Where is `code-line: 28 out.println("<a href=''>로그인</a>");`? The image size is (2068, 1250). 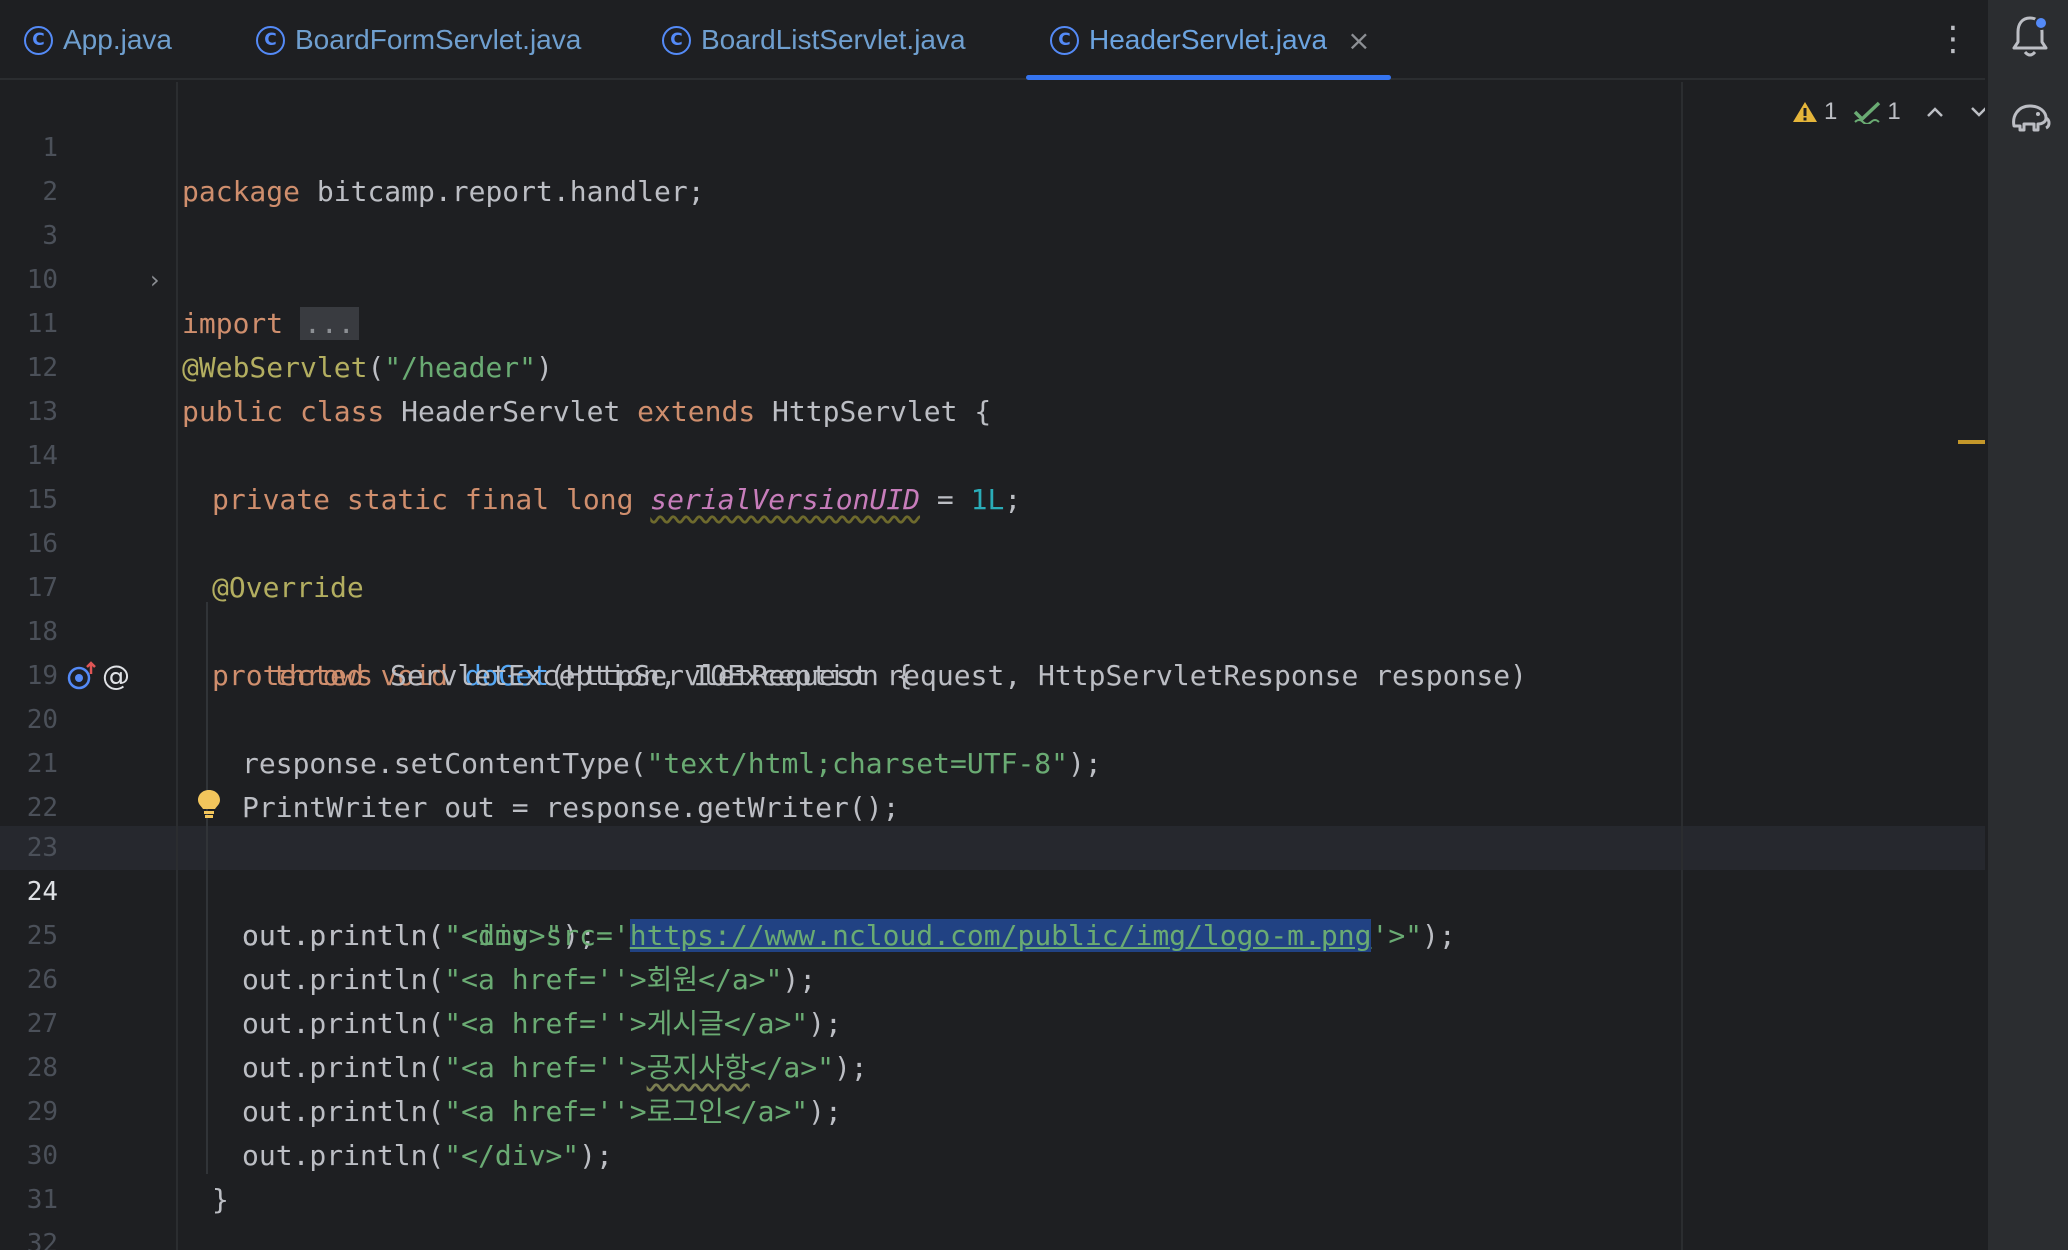
code-line: 28 out.println("<a href=''>로그인</a>"); is located at coordinates (992, 1065).